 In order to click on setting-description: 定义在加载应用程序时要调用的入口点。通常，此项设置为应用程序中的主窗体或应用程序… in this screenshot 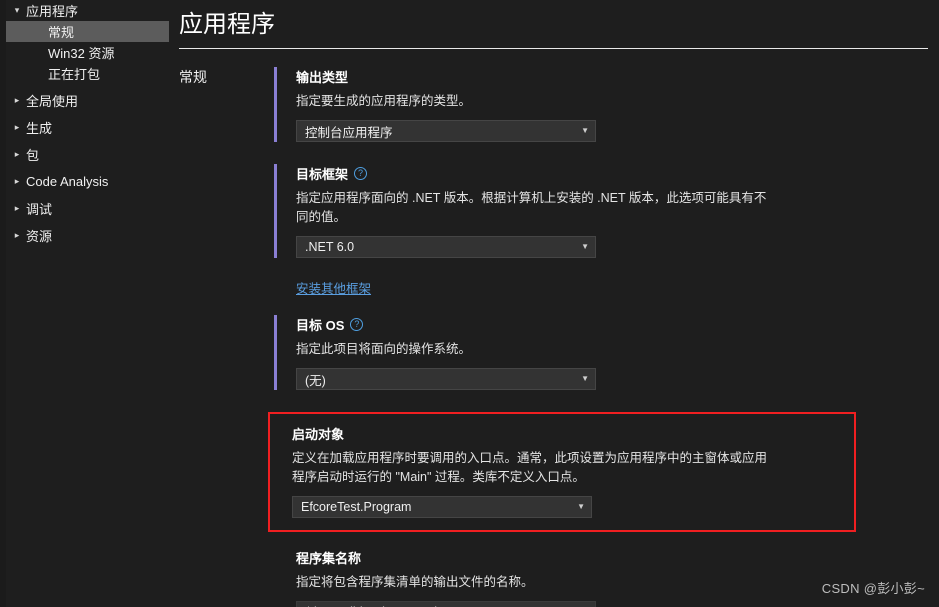, I will do `click(530, 467)`.